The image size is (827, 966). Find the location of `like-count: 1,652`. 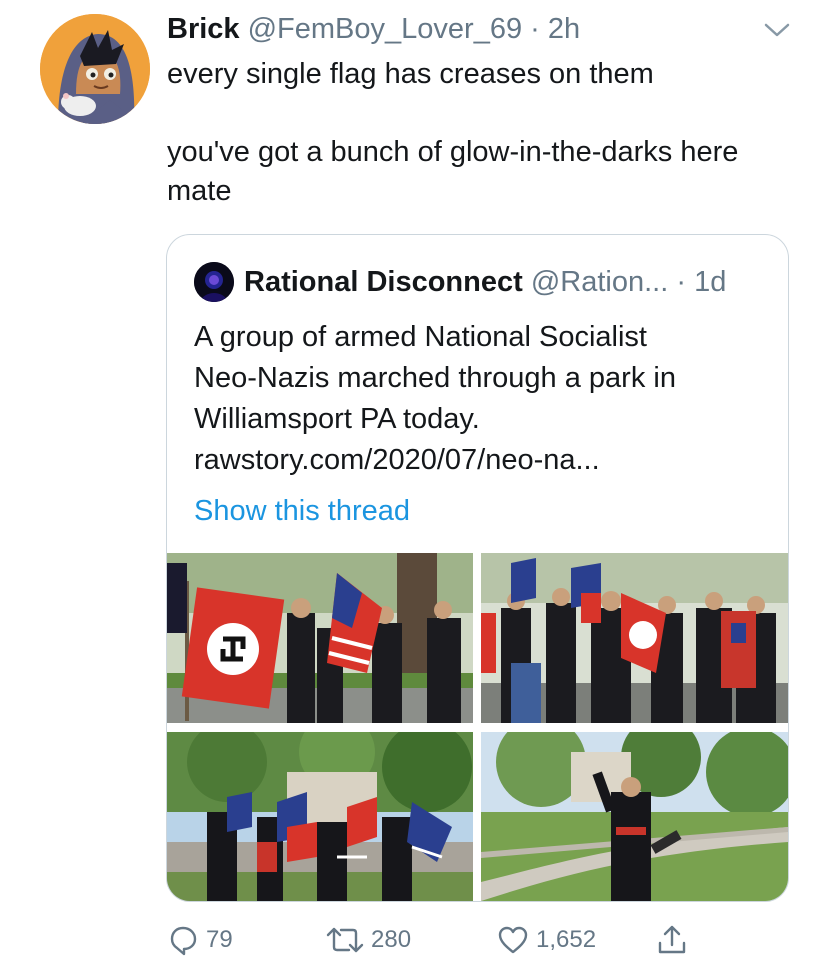

like-count: 1,652 is located at coordinates (566, 939).